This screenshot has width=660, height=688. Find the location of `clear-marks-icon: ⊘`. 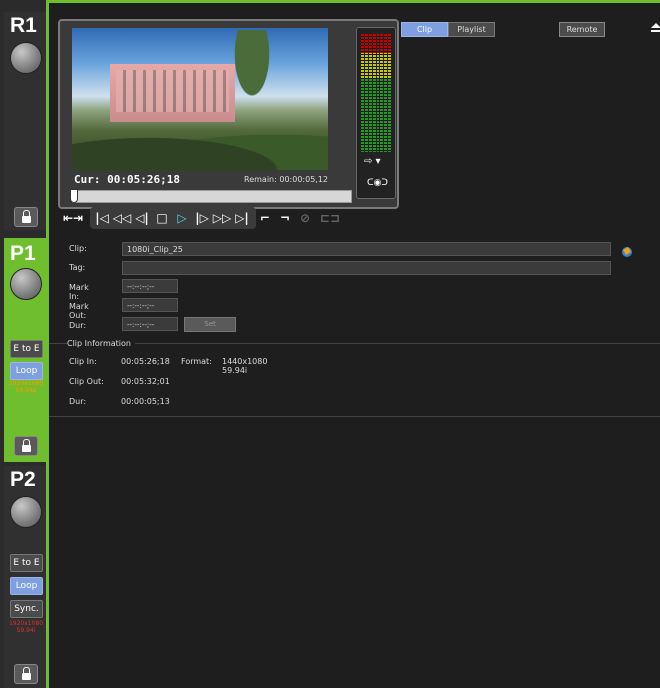

clear-marks-icon: ⊘ is located at coordinates (305, 218).